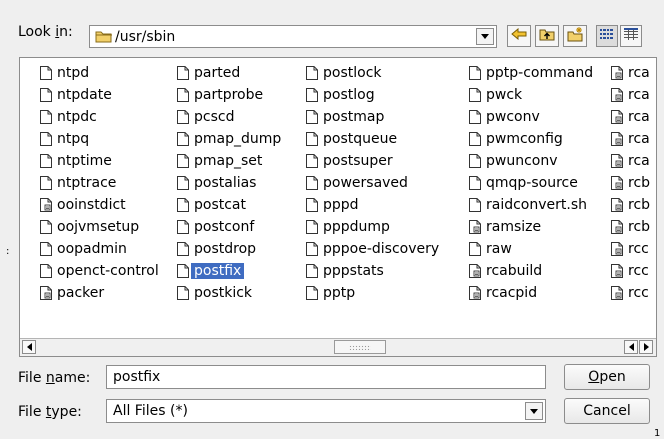 The image size is (664, 439). What do you see at coordinates (99, 183) in the screenshot?
I see `file-item: ntptrace` at bounding box center [99, 183].